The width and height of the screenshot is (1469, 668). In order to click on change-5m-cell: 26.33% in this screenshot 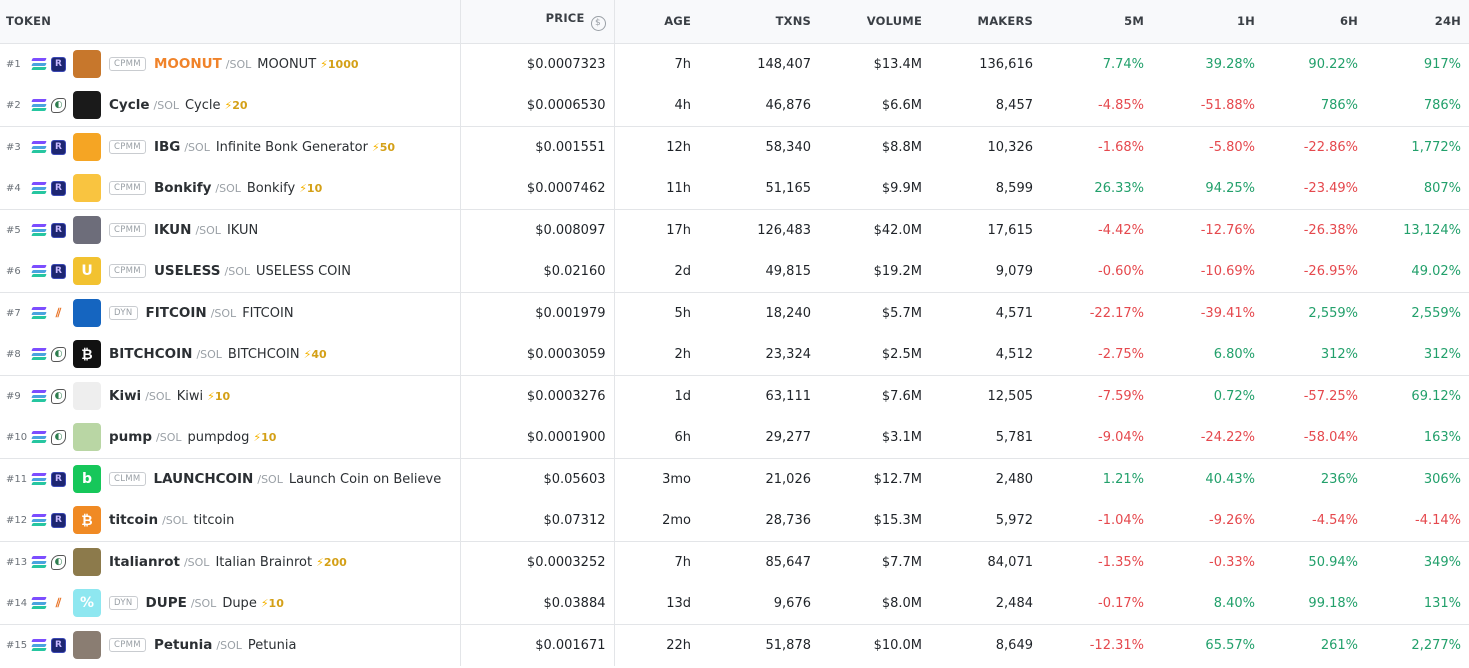, I will do `click(1096, 188)`.